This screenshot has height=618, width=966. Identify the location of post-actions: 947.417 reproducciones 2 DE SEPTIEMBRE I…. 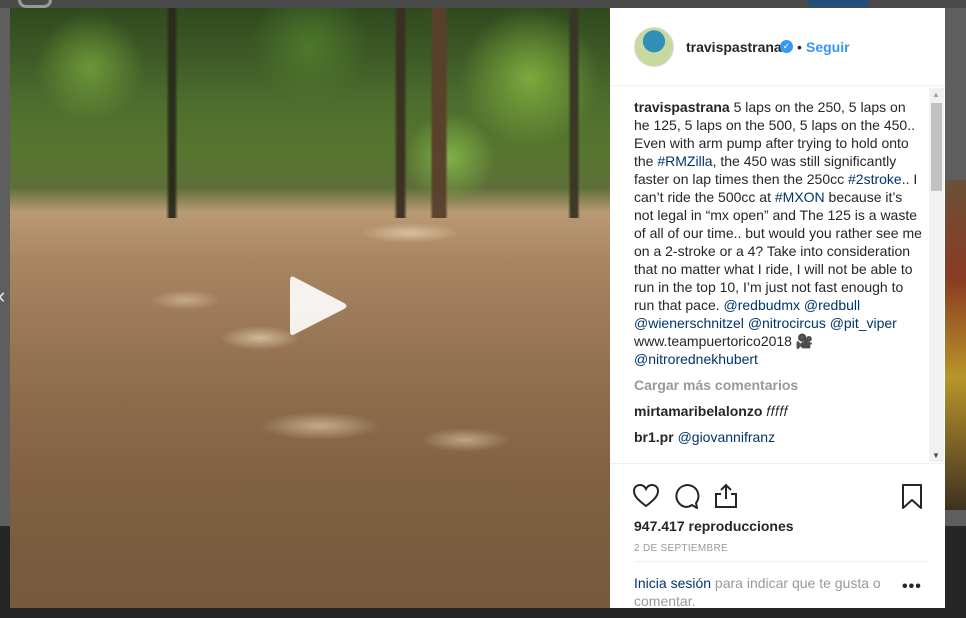
(777, 536).